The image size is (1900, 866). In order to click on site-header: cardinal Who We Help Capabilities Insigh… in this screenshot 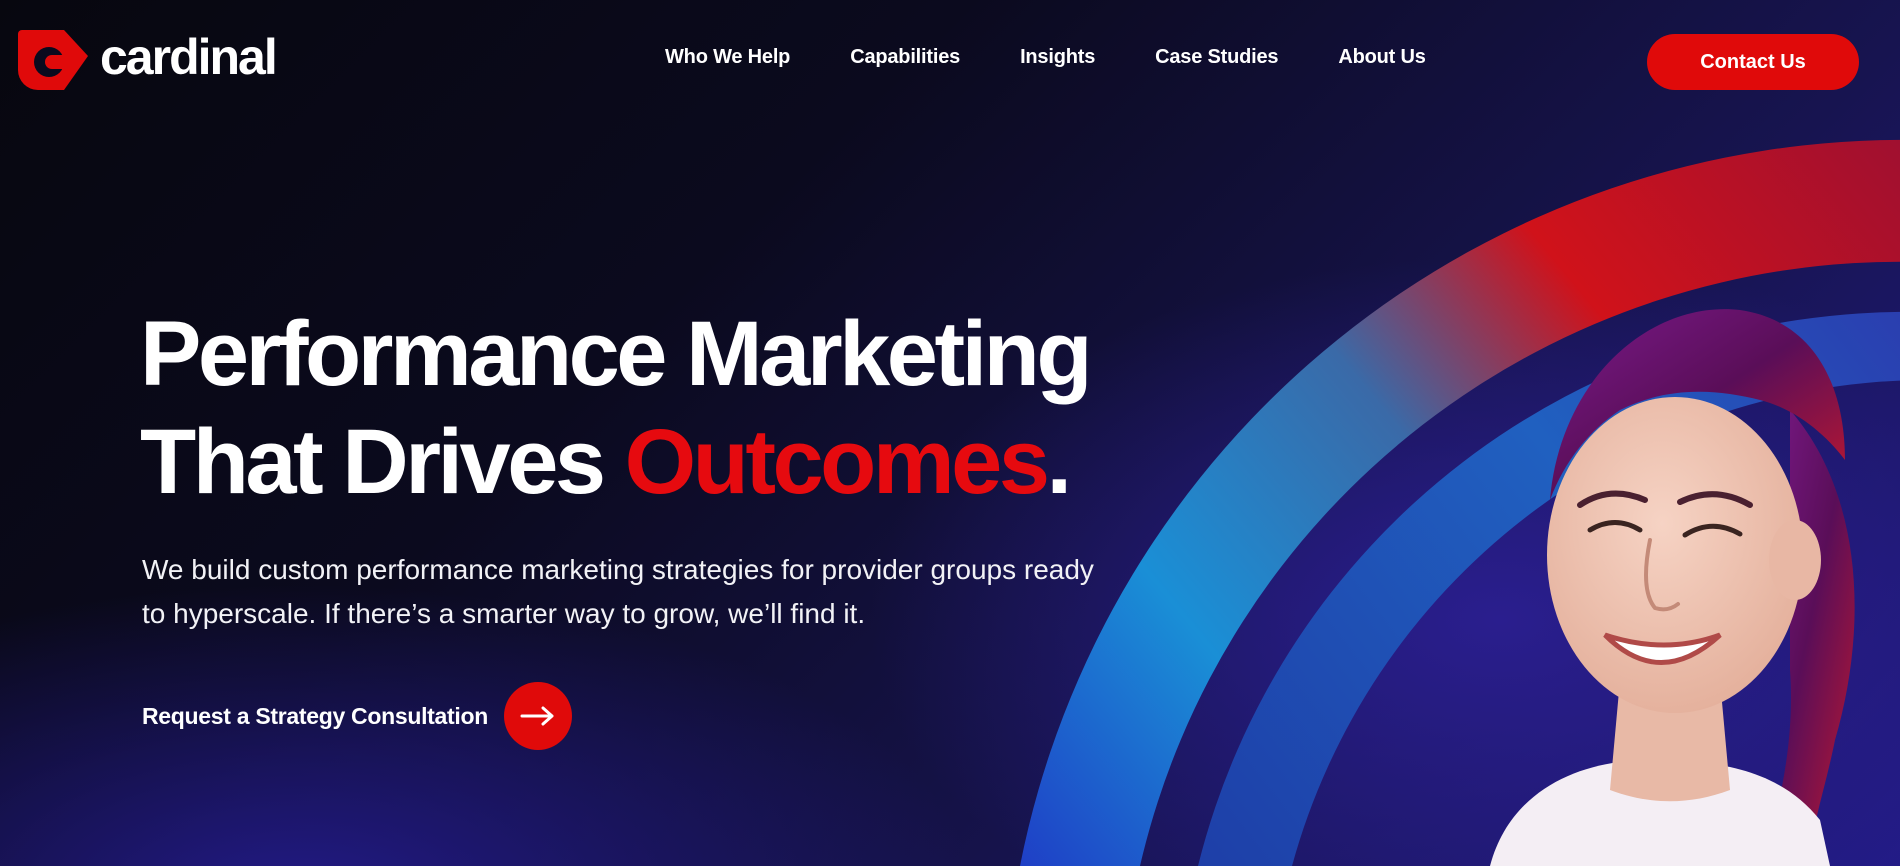, I will do `click(950, 60)`.